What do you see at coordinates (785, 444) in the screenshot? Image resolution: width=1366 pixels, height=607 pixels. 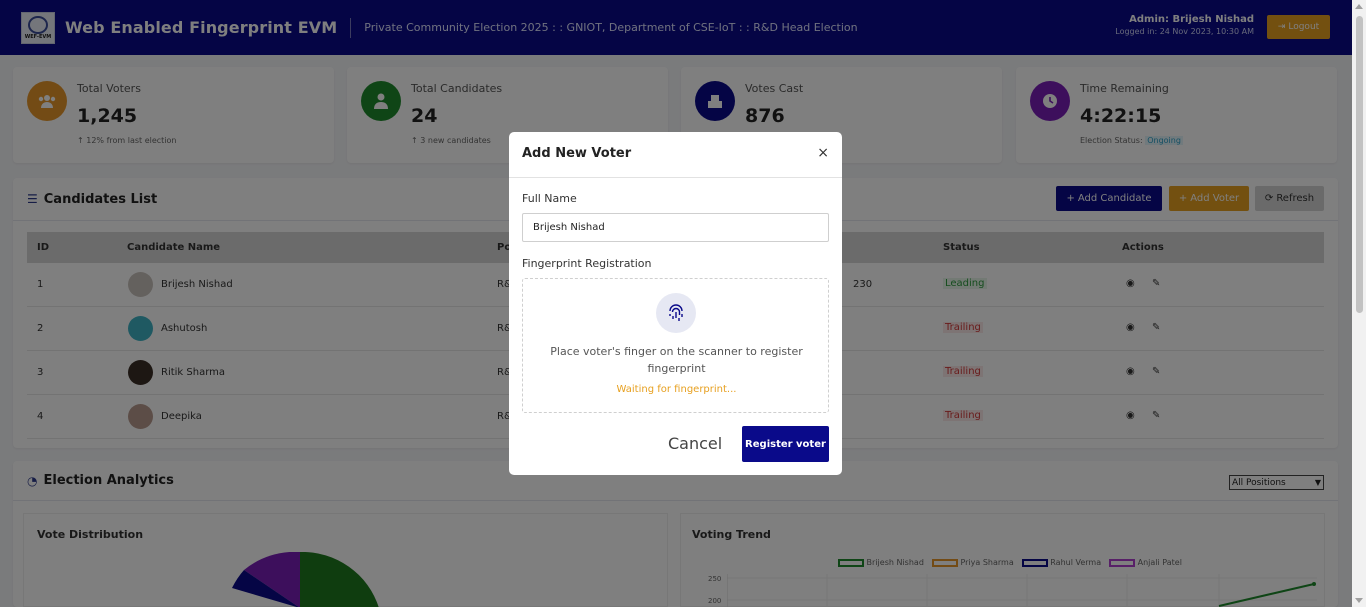 I see `register-voter-button: Register voter` at bounding box center [785, 444].